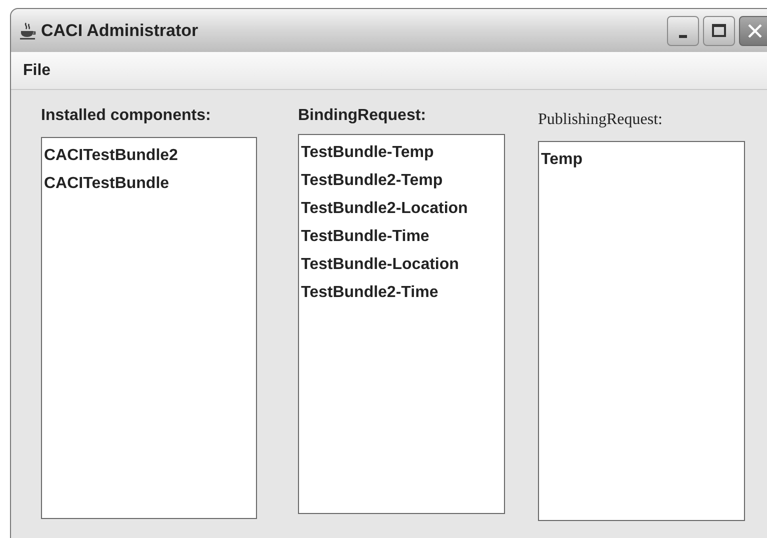 The height and width of the screenshot is (538, 767). What do you see at coordinates (149, 156) in the screenshot?
I see `list-item: CACITestBundle2` at bounding box center [149, 156].